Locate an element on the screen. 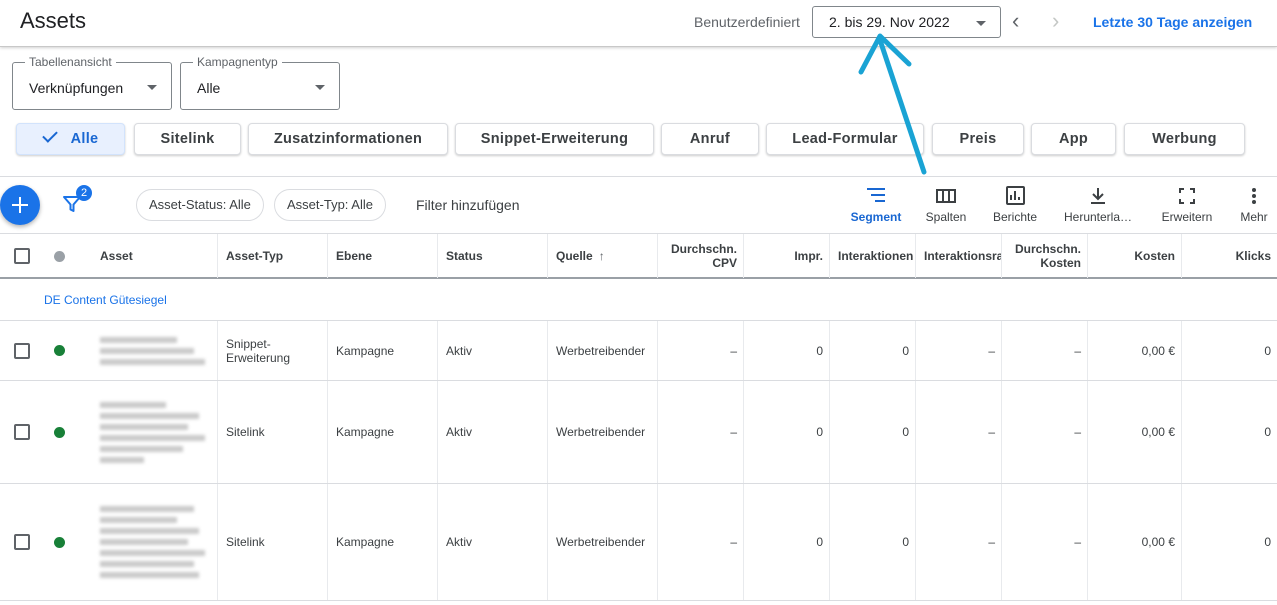 Image resolution: width=1277 pixels, height=605 pixels. status-dot-icon is located at coordinates (59, 256).